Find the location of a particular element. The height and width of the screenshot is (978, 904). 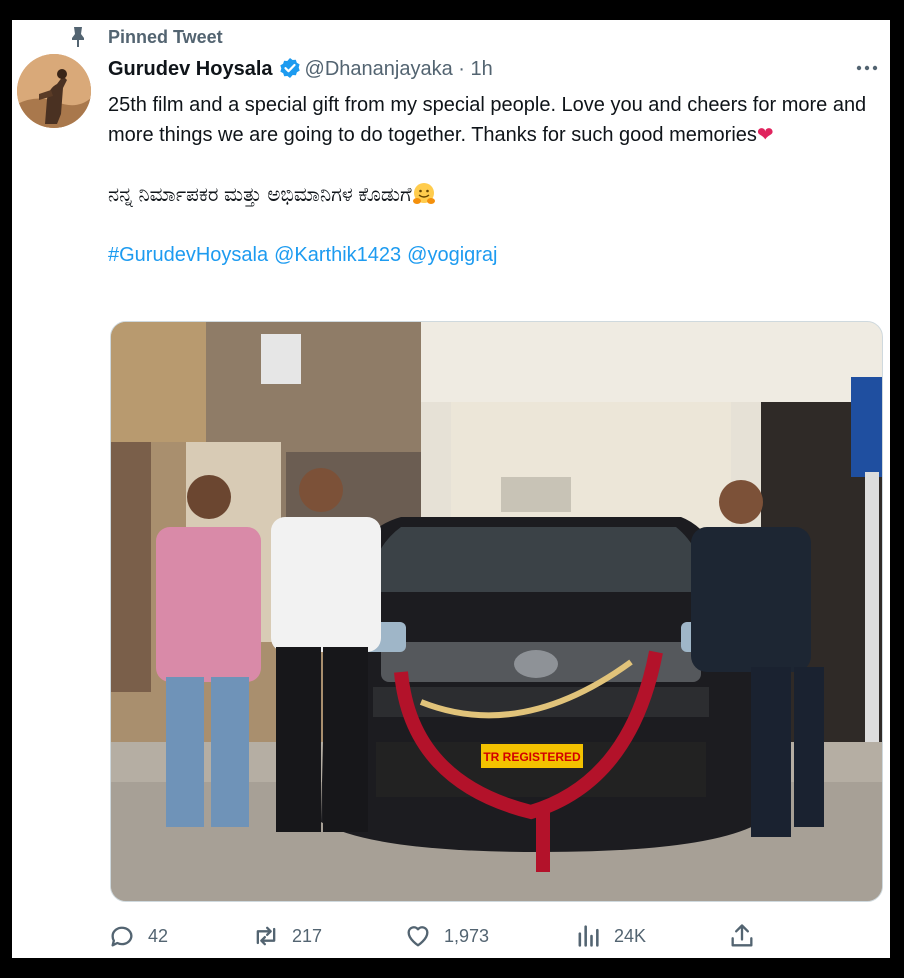

ac-unit is located at coordinates (281, 359).